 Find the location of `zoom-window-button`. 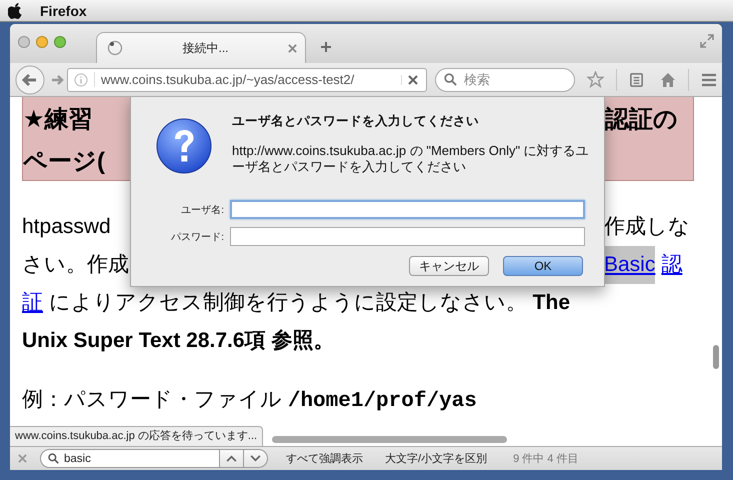

zoom-window-button is located at coordinates (60, 42).